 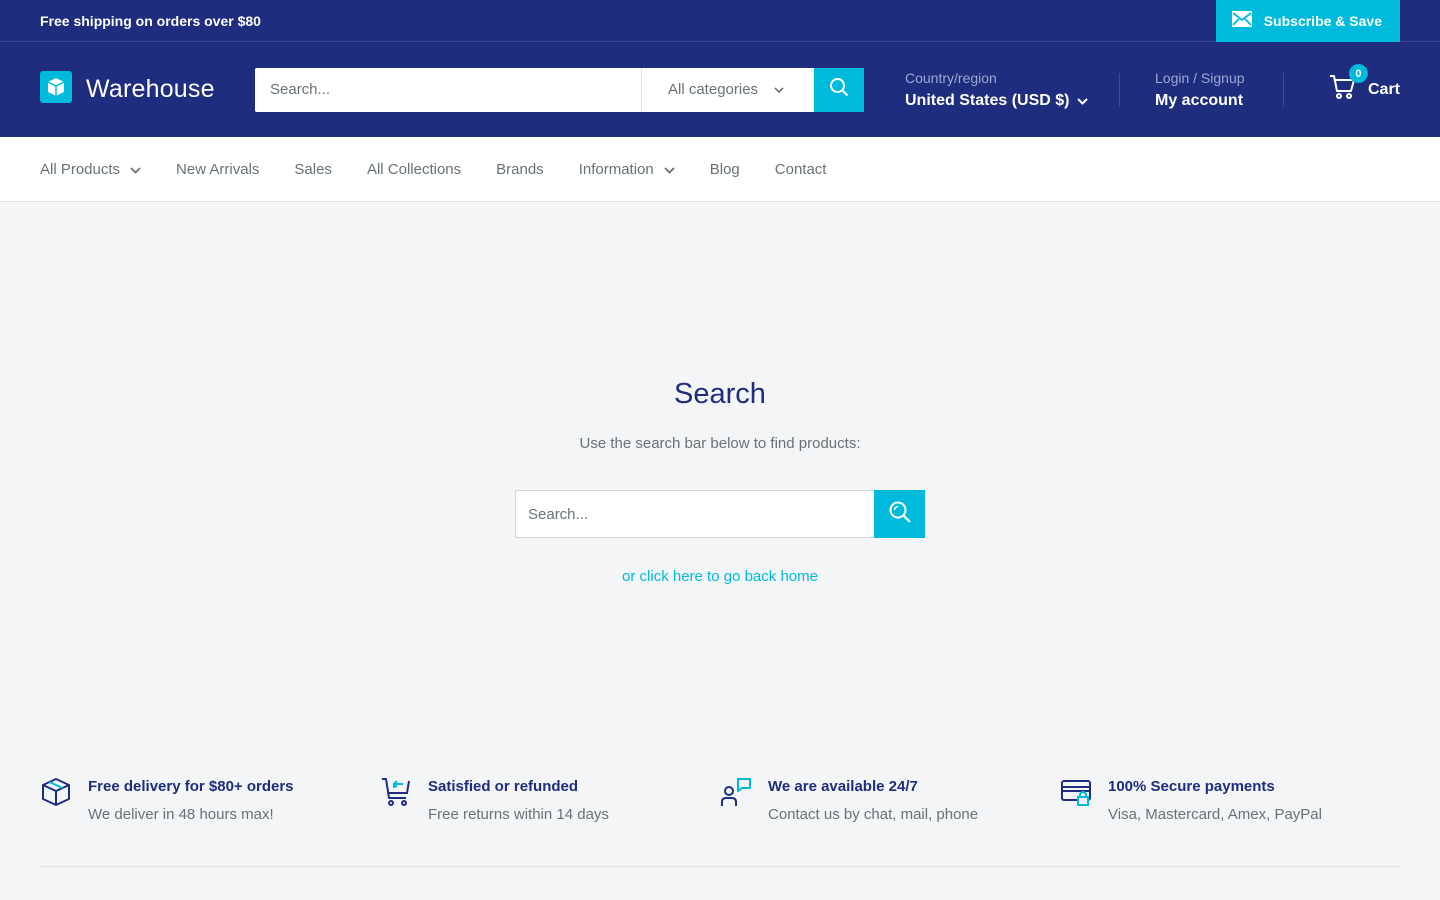 I want to click on nav-item-label: Blog, so click(x=724, y=169).